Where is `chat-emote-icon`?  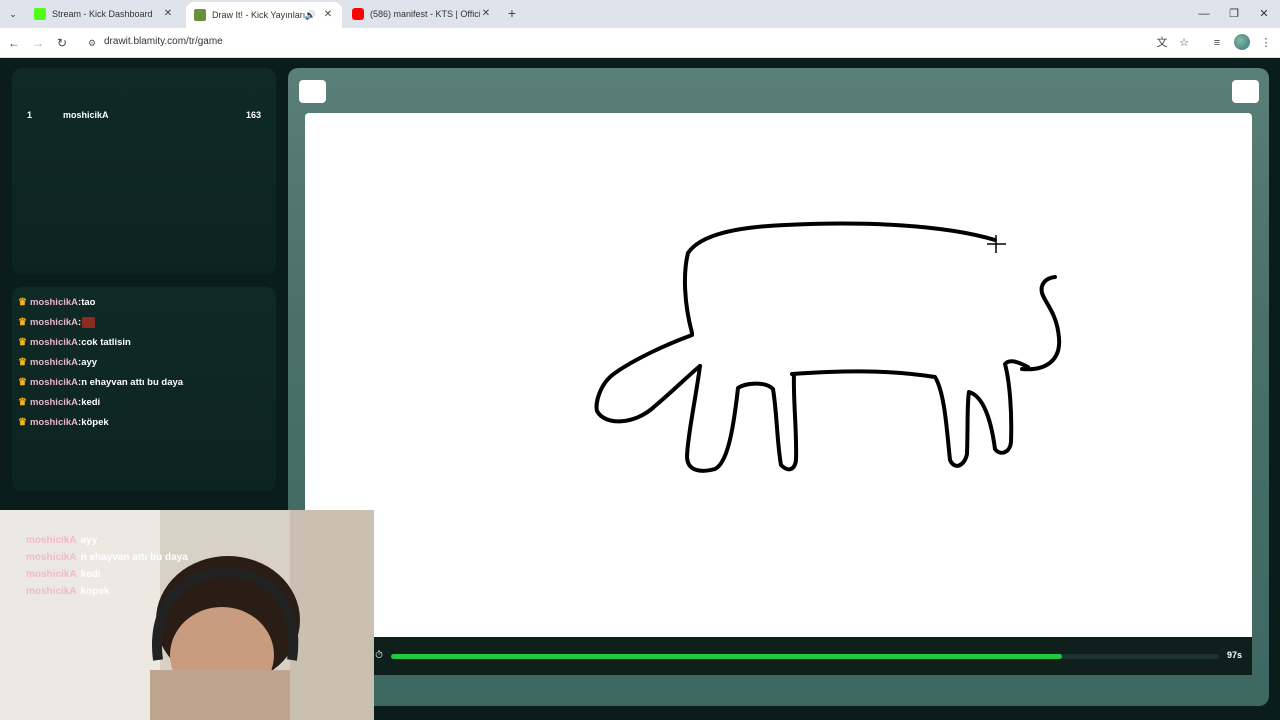 chat-emote-icon is located at coordinates (89, 322).